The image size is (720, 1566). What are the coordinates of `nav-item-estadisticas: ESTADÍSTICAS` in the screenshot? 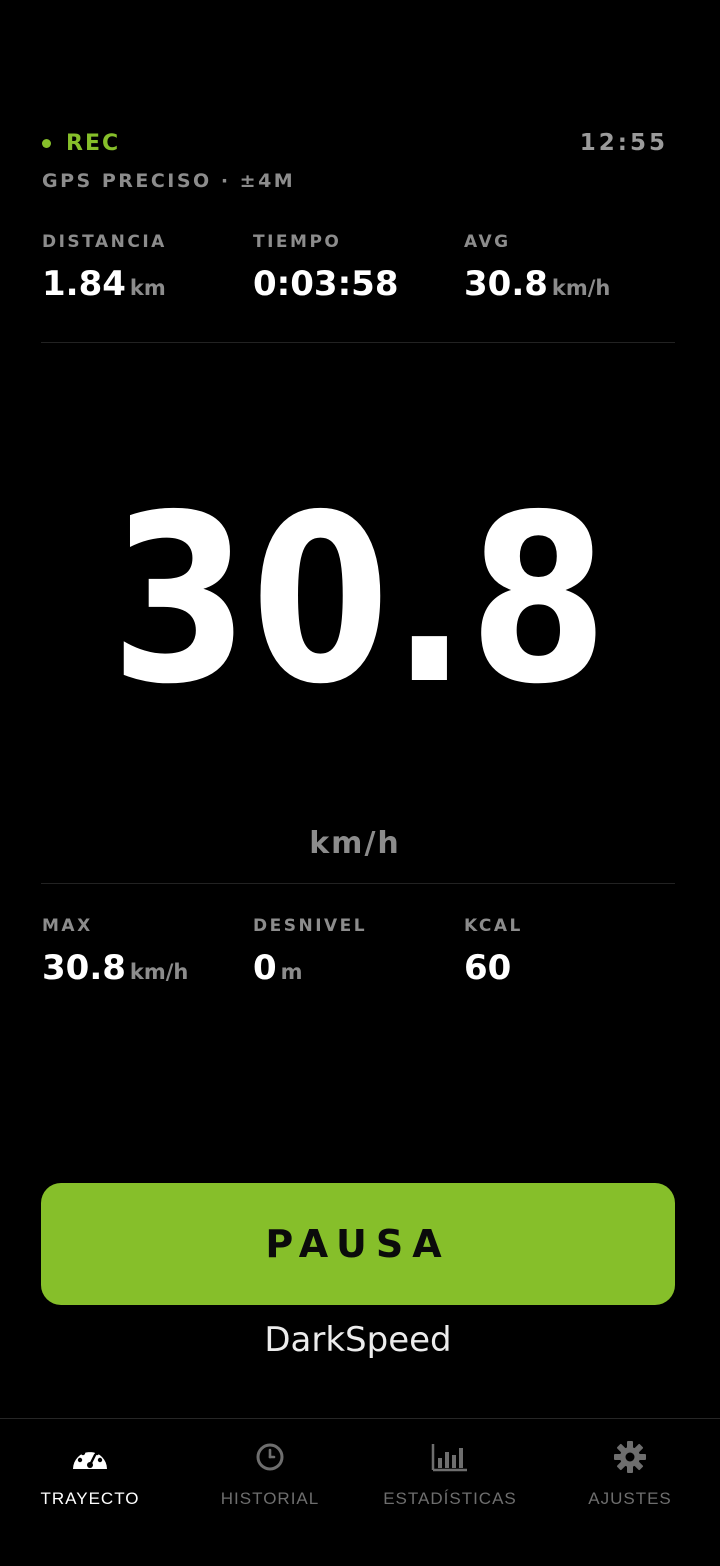 It's located at (450, 1492).